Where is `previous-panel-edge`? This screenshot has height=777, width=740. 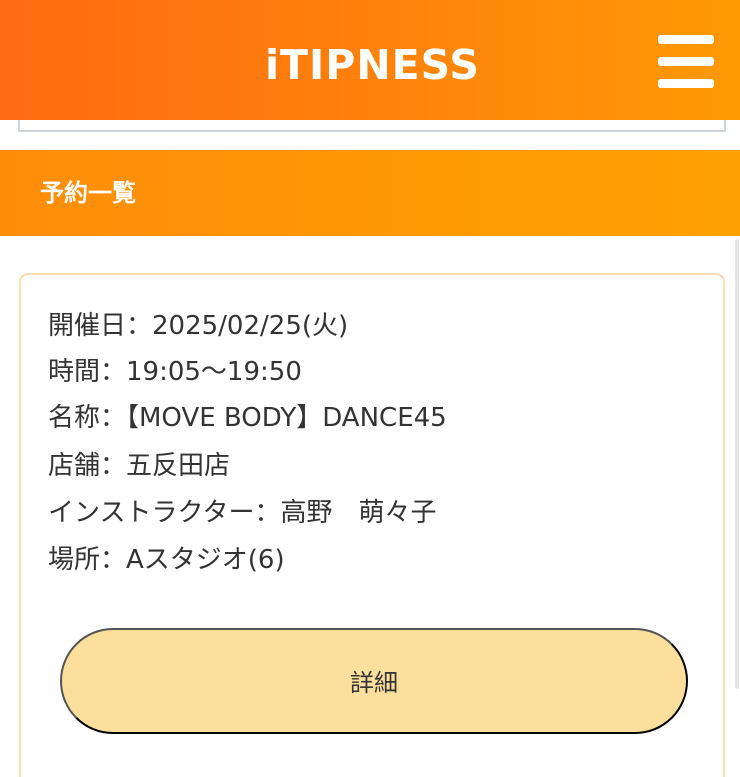
previous-panel-edge is located at coordinates (372, 126).